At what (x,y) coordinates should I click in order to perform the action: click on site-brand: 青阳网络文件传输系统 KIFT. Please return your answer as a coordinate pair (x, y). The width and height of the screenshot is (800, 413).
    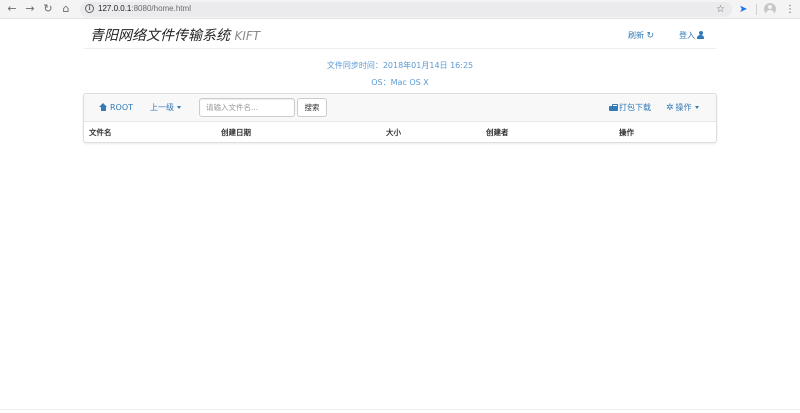
    Looking at the image, I should click on (175, 36).